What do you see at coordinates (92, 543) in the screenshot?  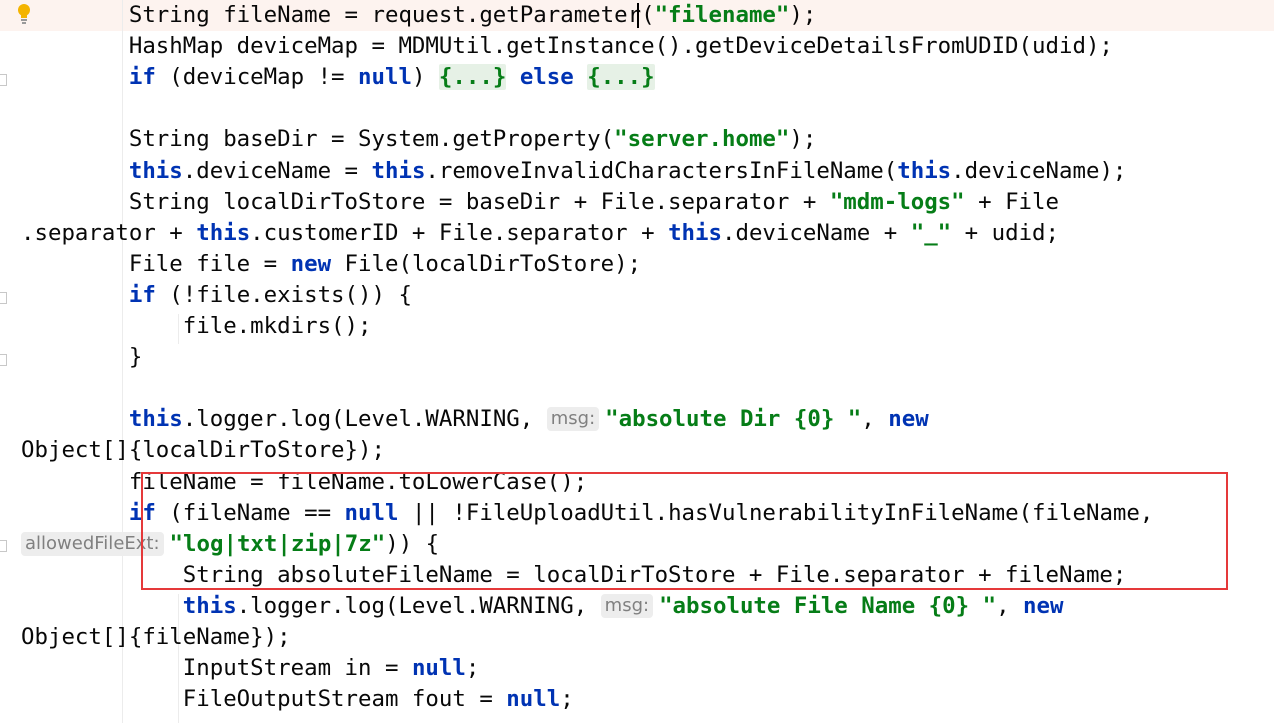 I see `parameter-hint: allowedFileExt:` at bounding box center [92, 543].